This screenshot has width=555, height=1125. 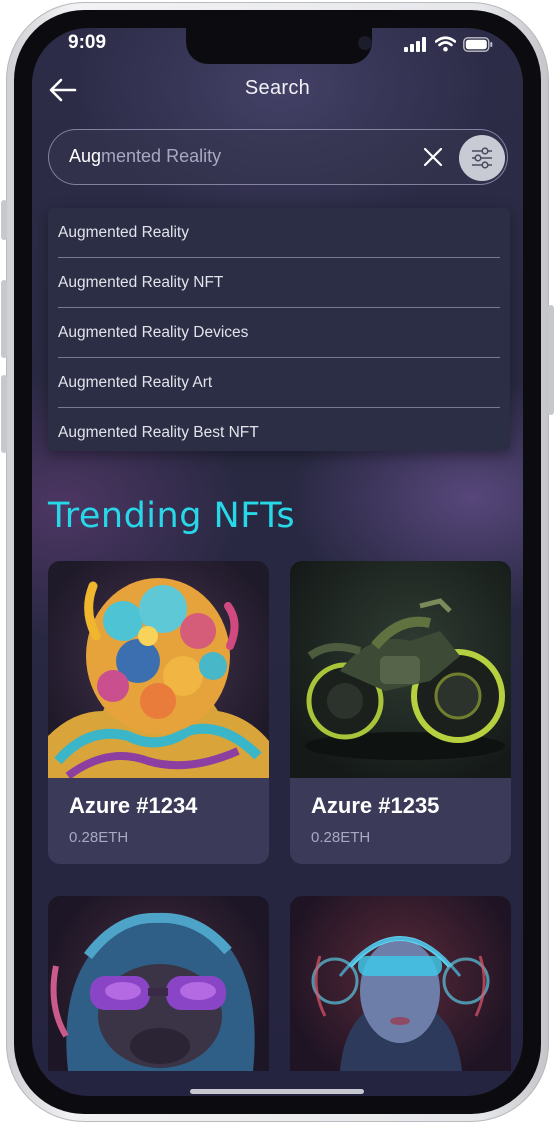 I want to click on section-title: Trending NFTs, so click(x=172, y=516).